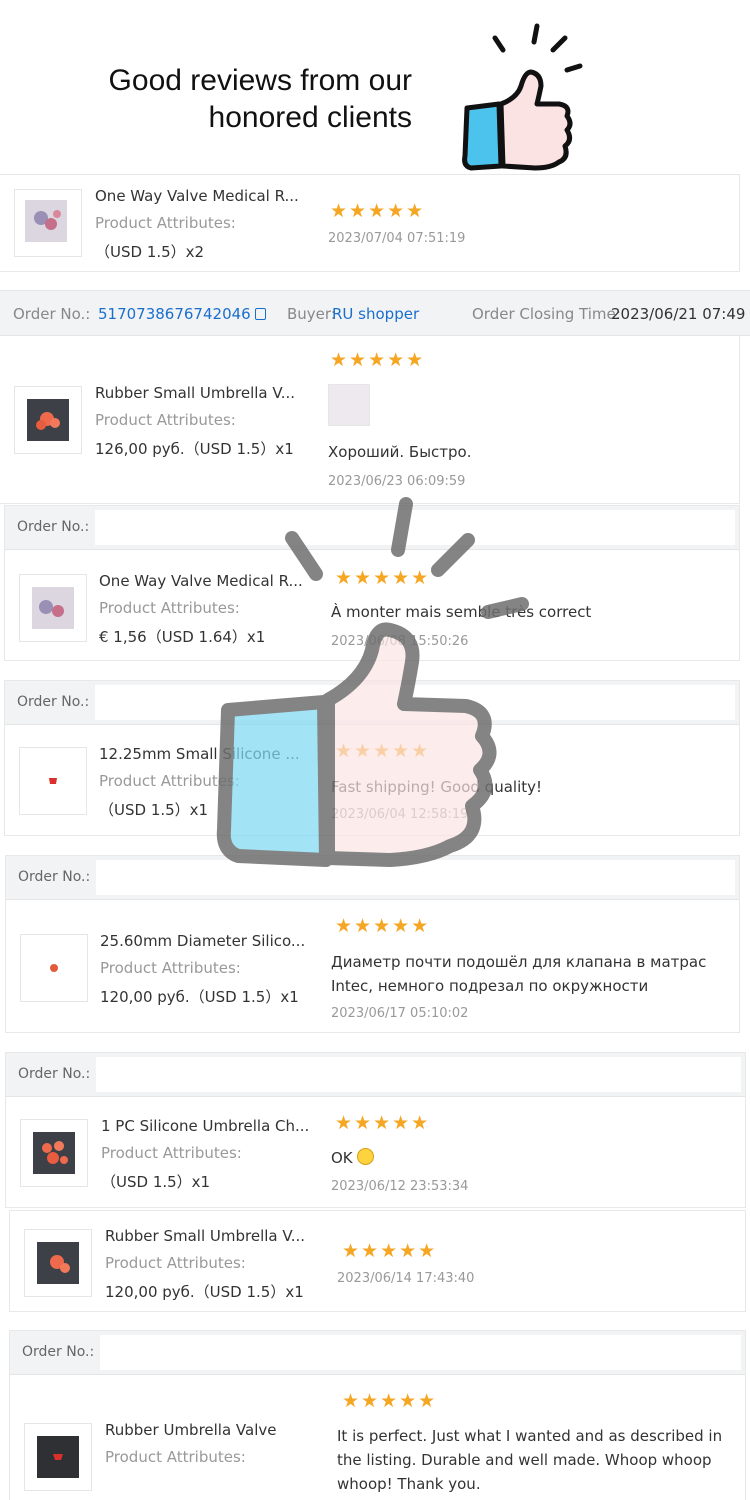 Image resolution: width=750 pixels, height=1500 pixels. Describe the element at coordinates (678, 314) in the screenshot. I see `closing-time-value: 2023/06/21 07:49` at that location.